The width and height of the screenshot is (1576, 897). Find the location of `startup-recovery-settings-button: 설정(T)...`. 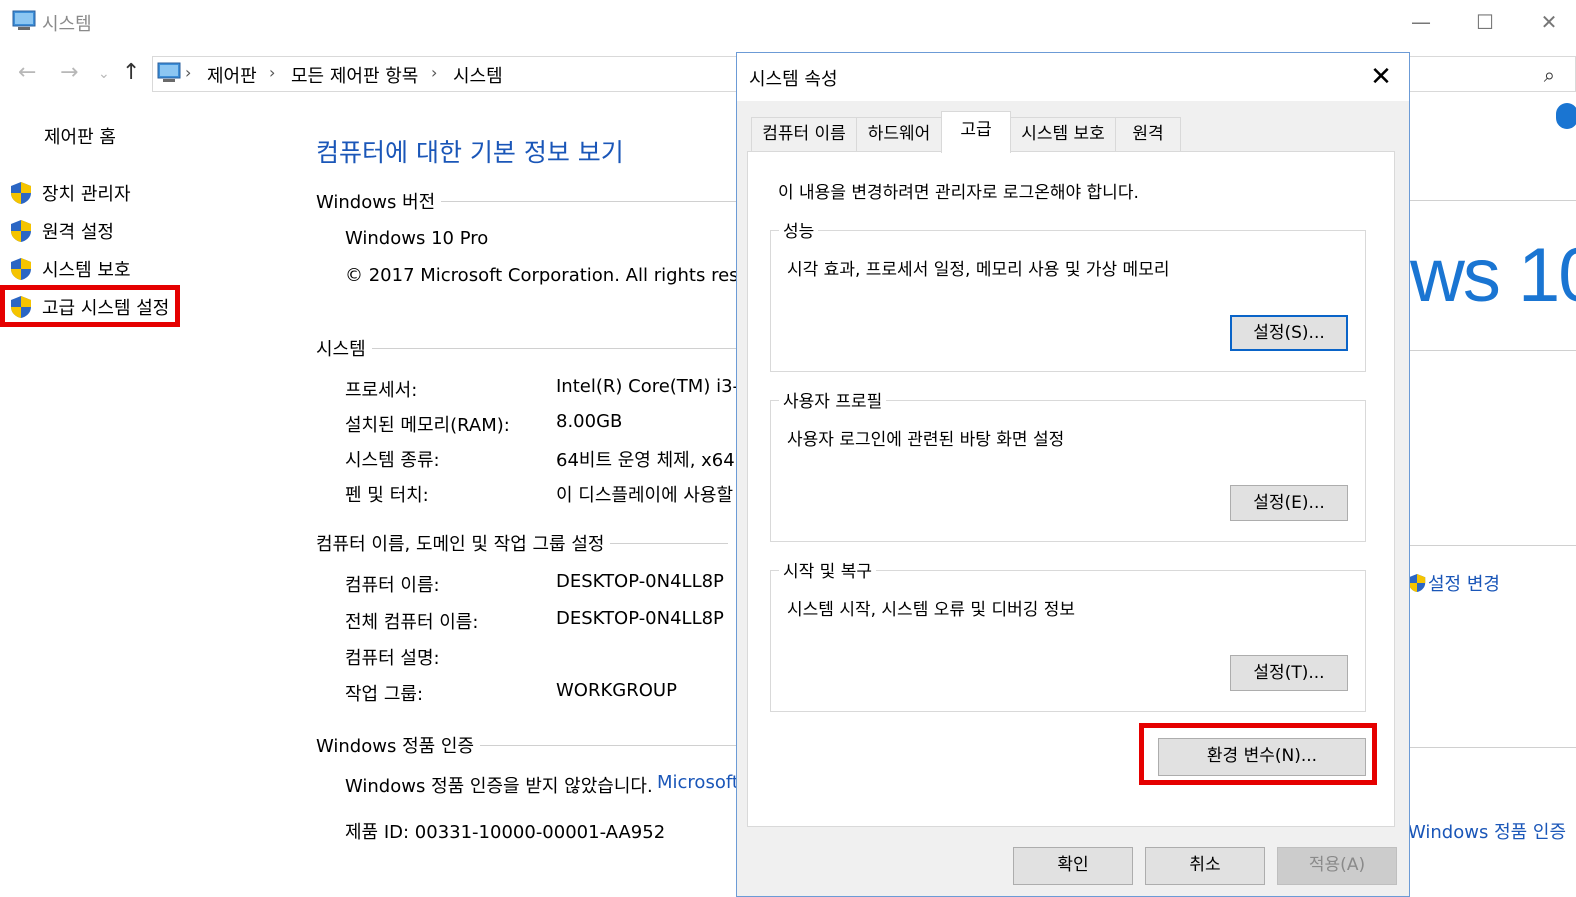

startup-recovery-settings-button: 설정(T)... is located at coordinates (1289, 673).